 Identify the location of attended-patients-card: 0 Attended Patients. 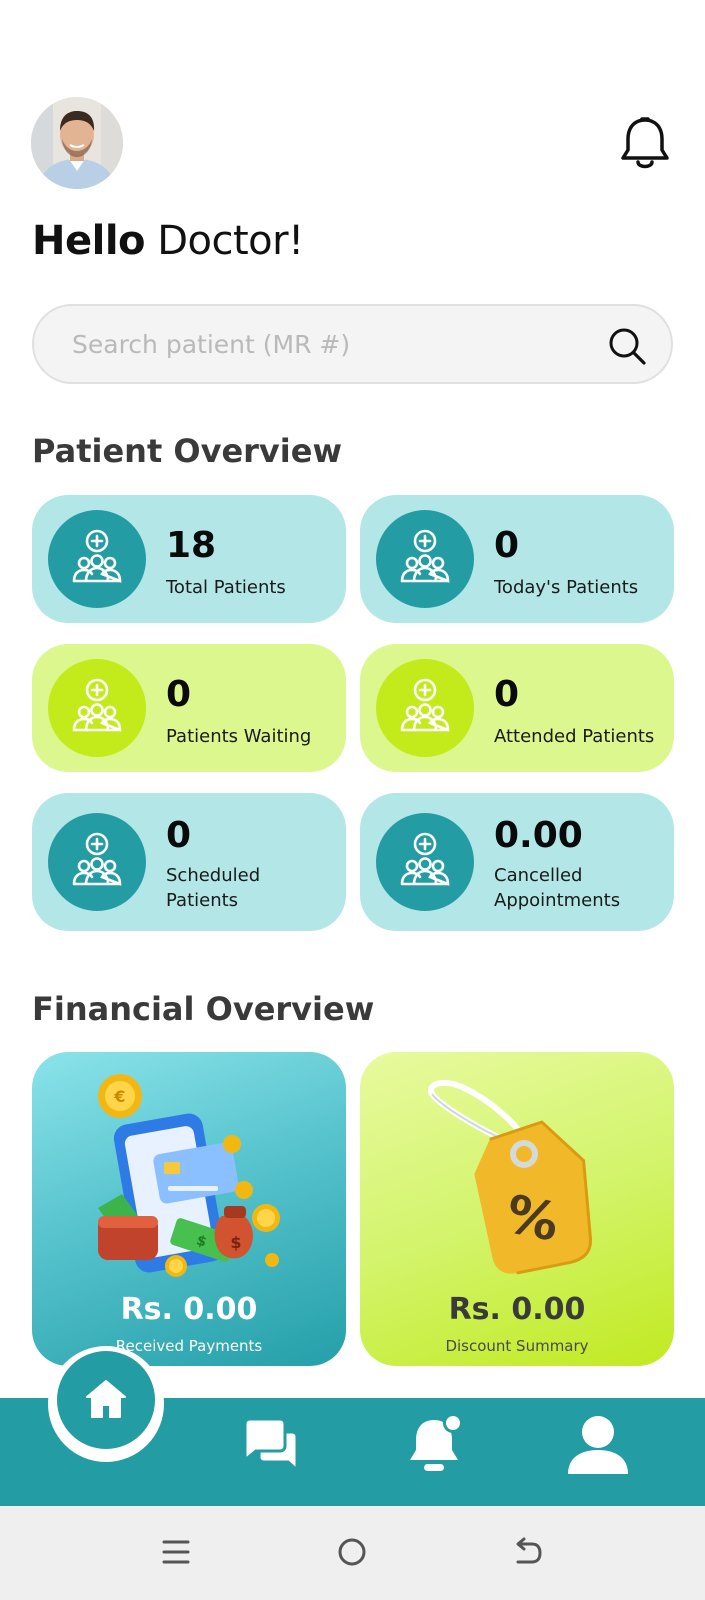
(517, 708).